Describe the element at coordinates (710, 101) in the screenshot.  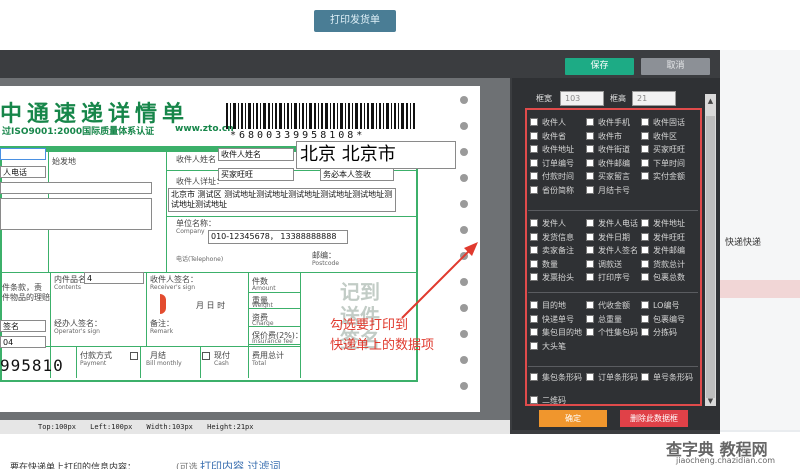
I see `scroll-up-icon: ▲` at that location.